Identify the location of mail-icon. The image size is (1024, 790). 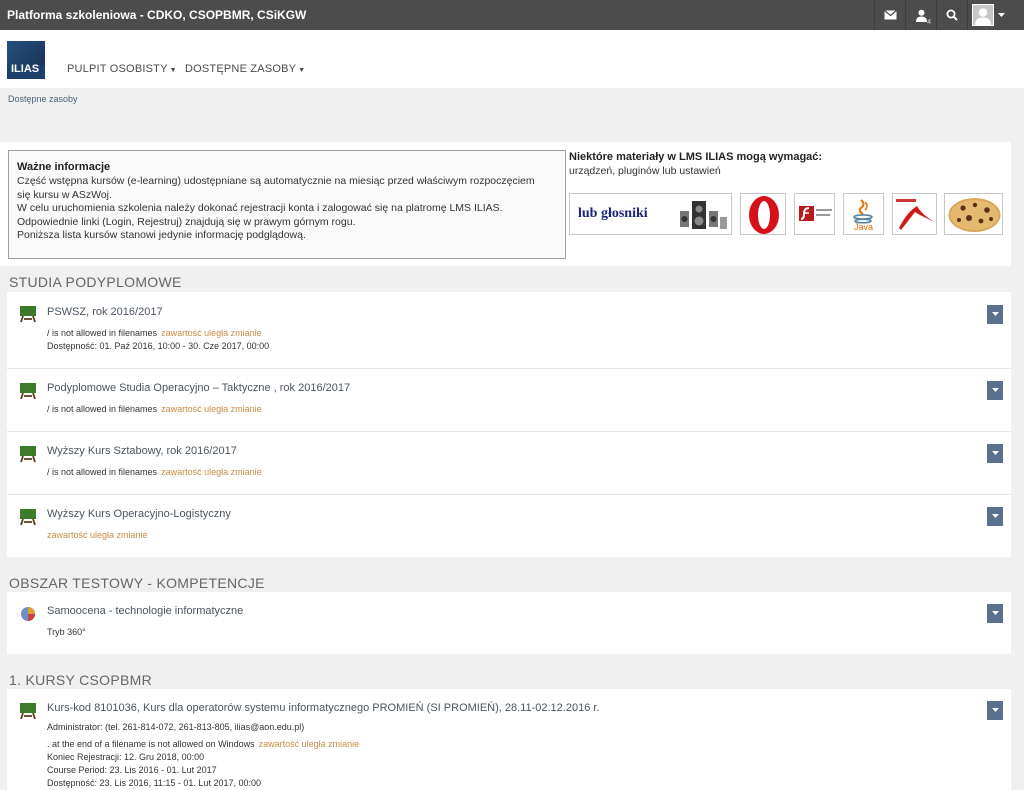
(890, 15).